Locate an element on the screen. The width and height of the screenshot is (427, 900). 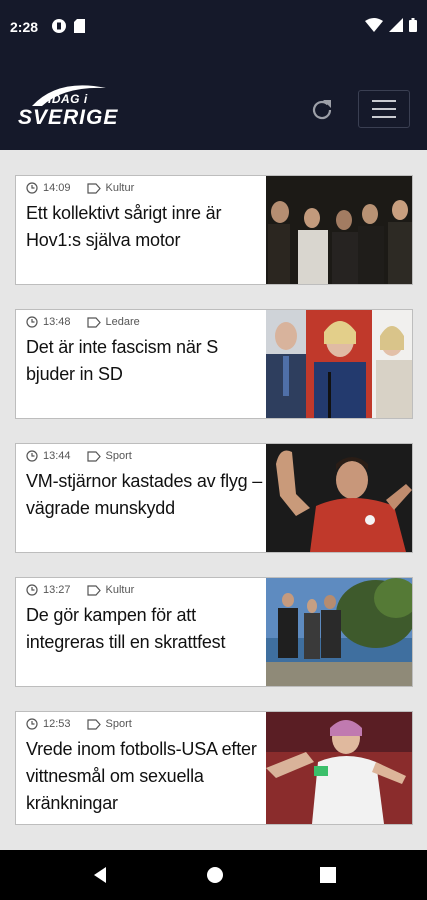
back-icon is located at coordinates (101, 875).